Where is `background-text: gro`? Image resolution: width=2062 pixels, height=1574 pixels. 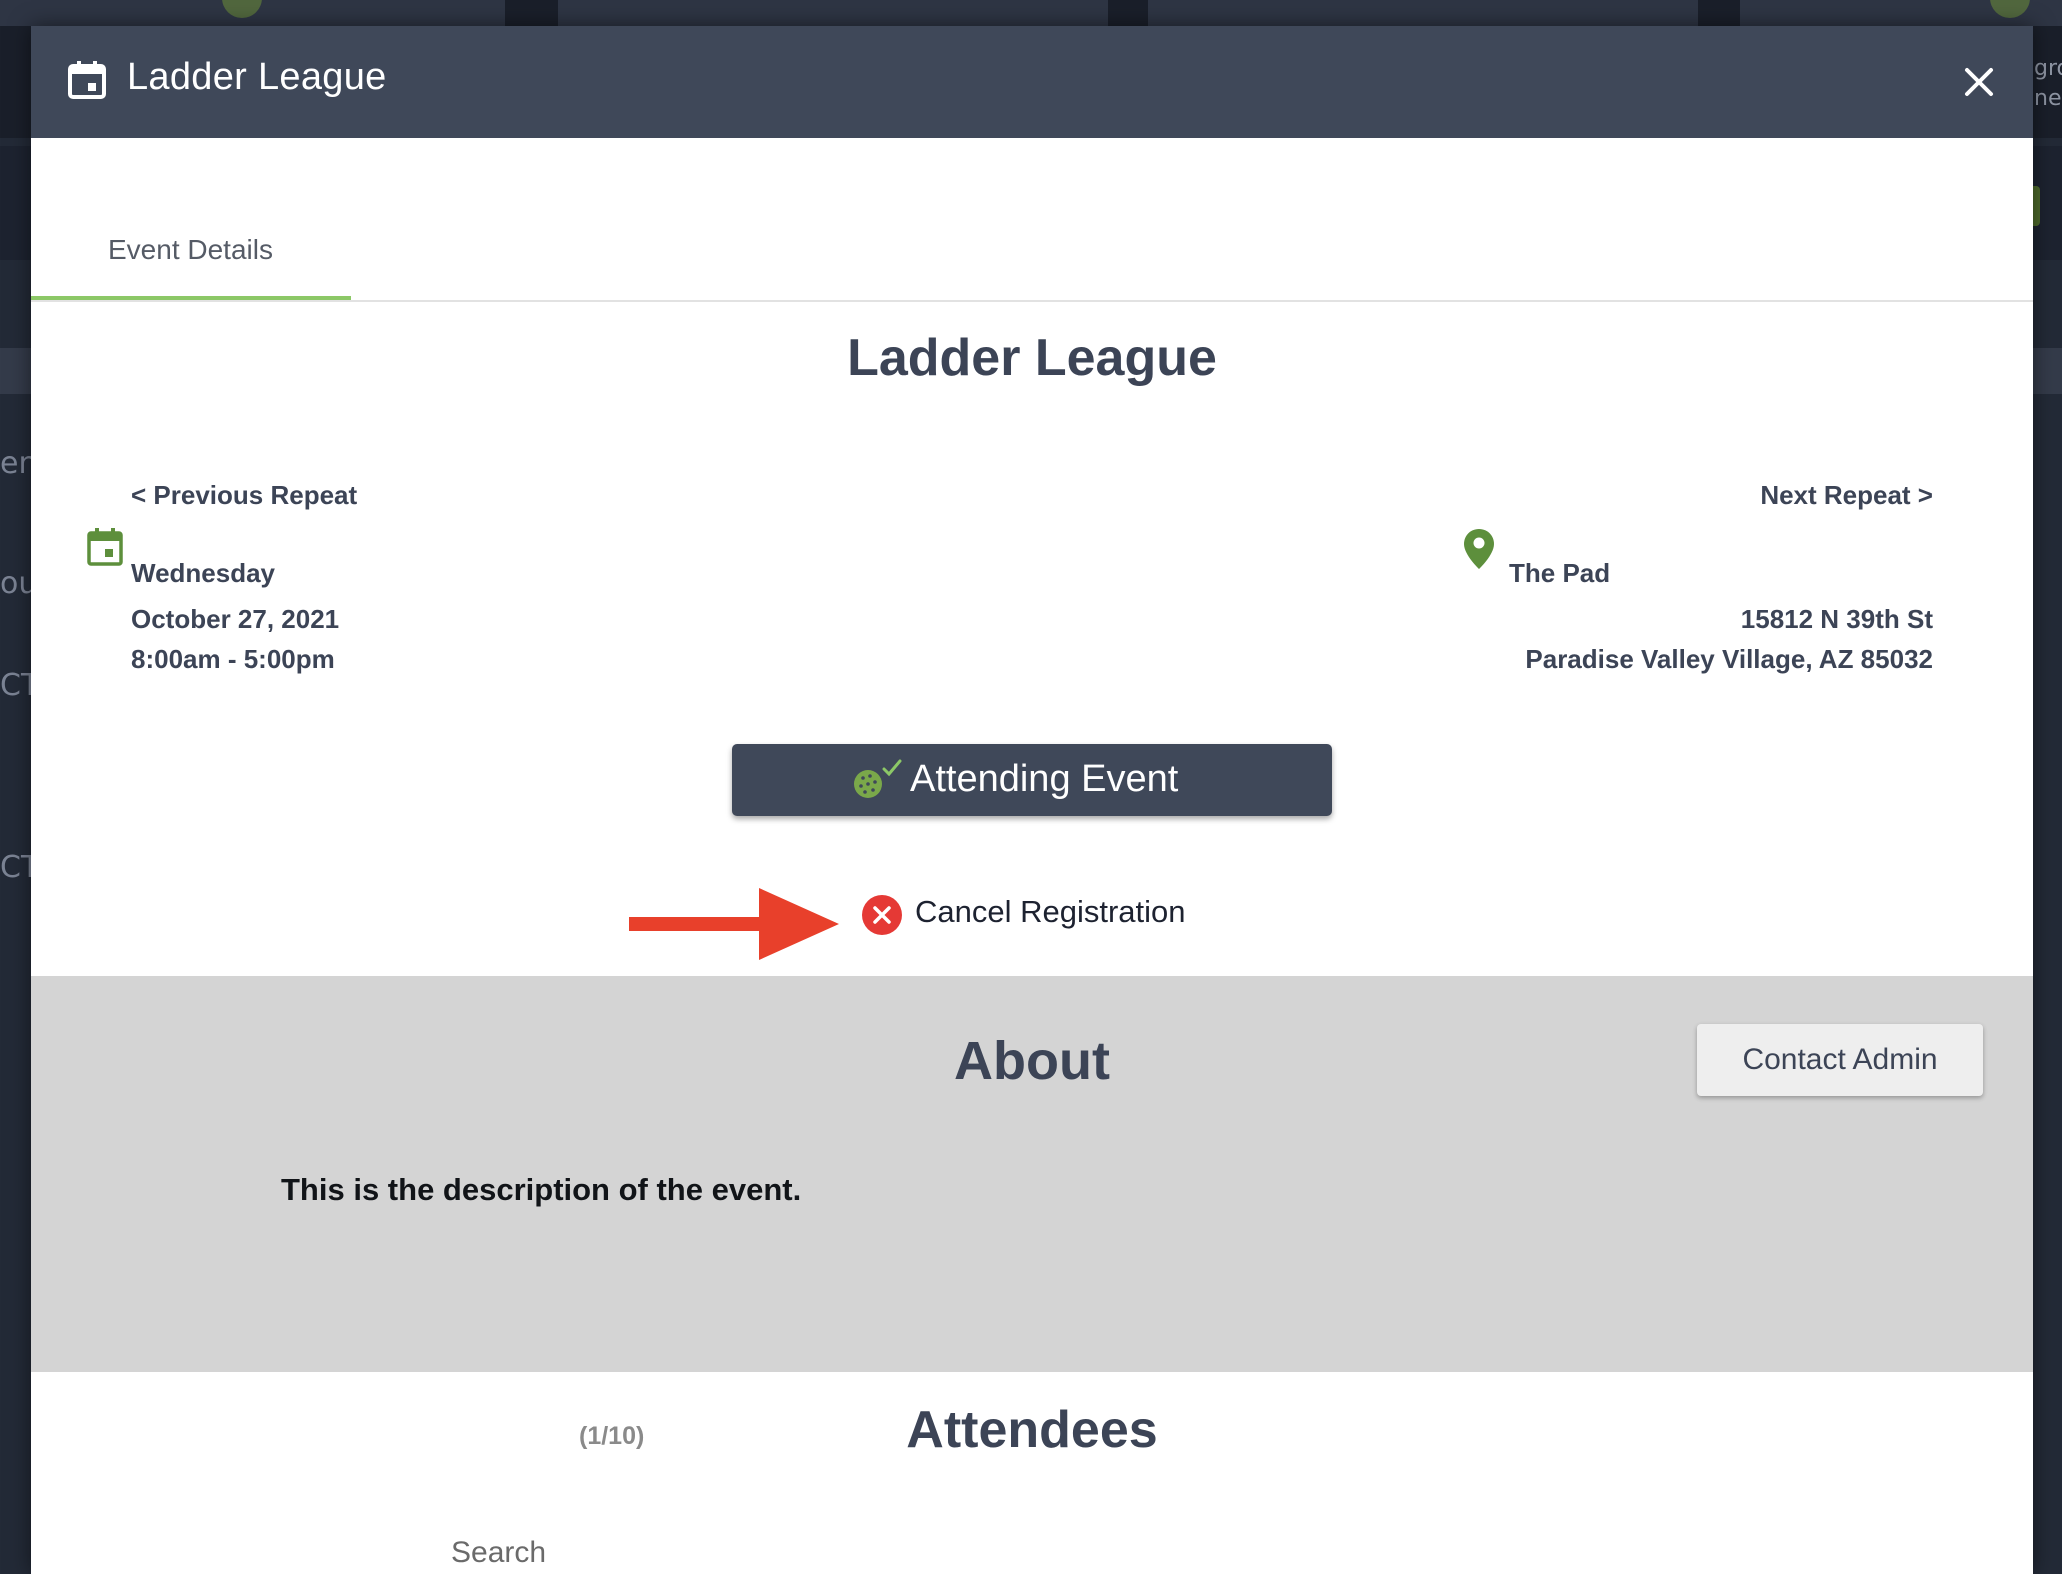
background-text: gro is located at coordinates (2048, 68).